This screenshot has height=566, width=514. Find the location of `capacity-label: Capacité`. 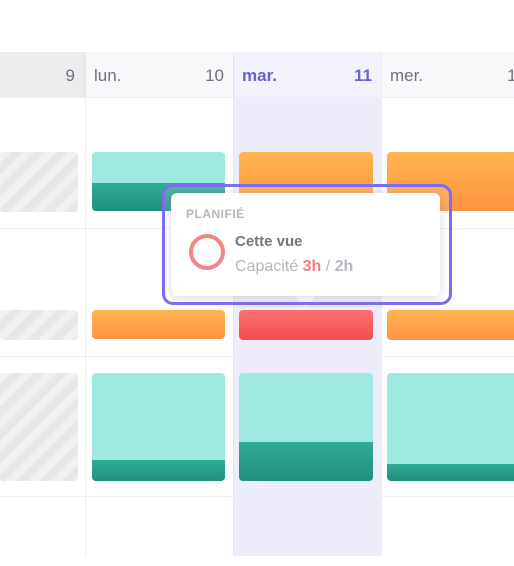

capacity-label: Capacité is located at coordinates (267, 266).